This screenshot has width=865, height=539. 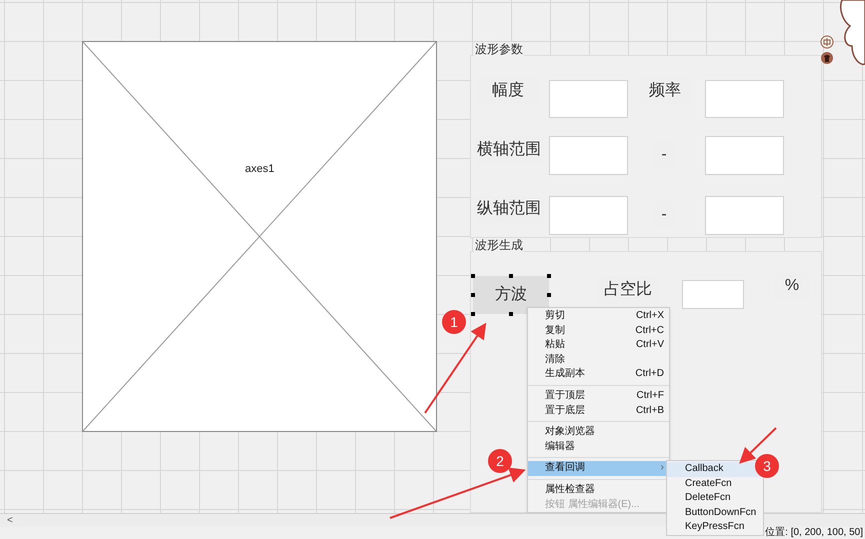 I want to click on shirt-icon, so click(x=827, y=58).